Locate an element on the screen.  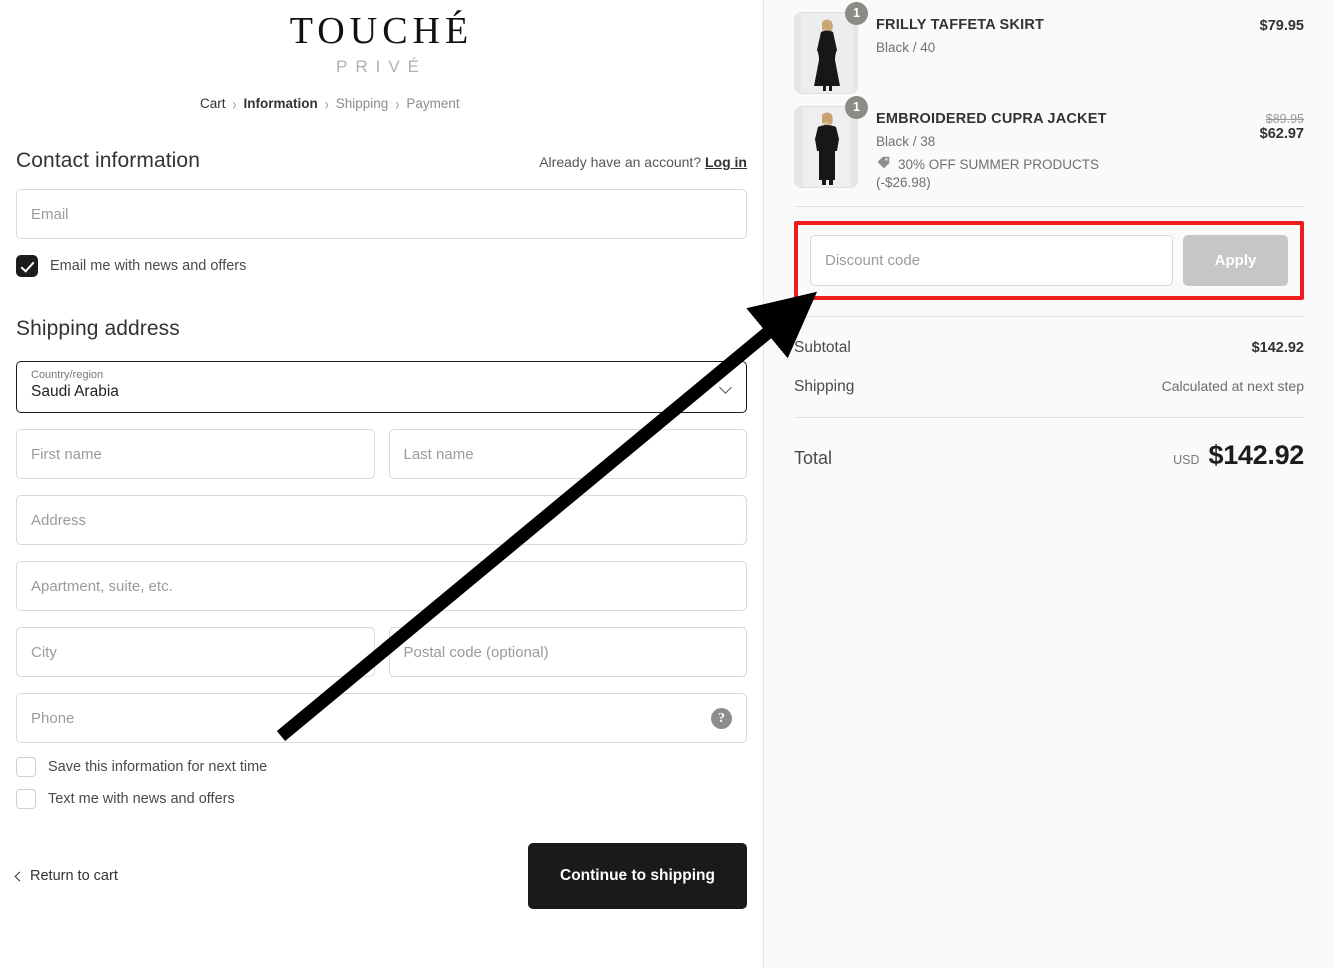
breadcrumb: Cart › Information › Shipping › Payment is located at coordinates (381, 103).